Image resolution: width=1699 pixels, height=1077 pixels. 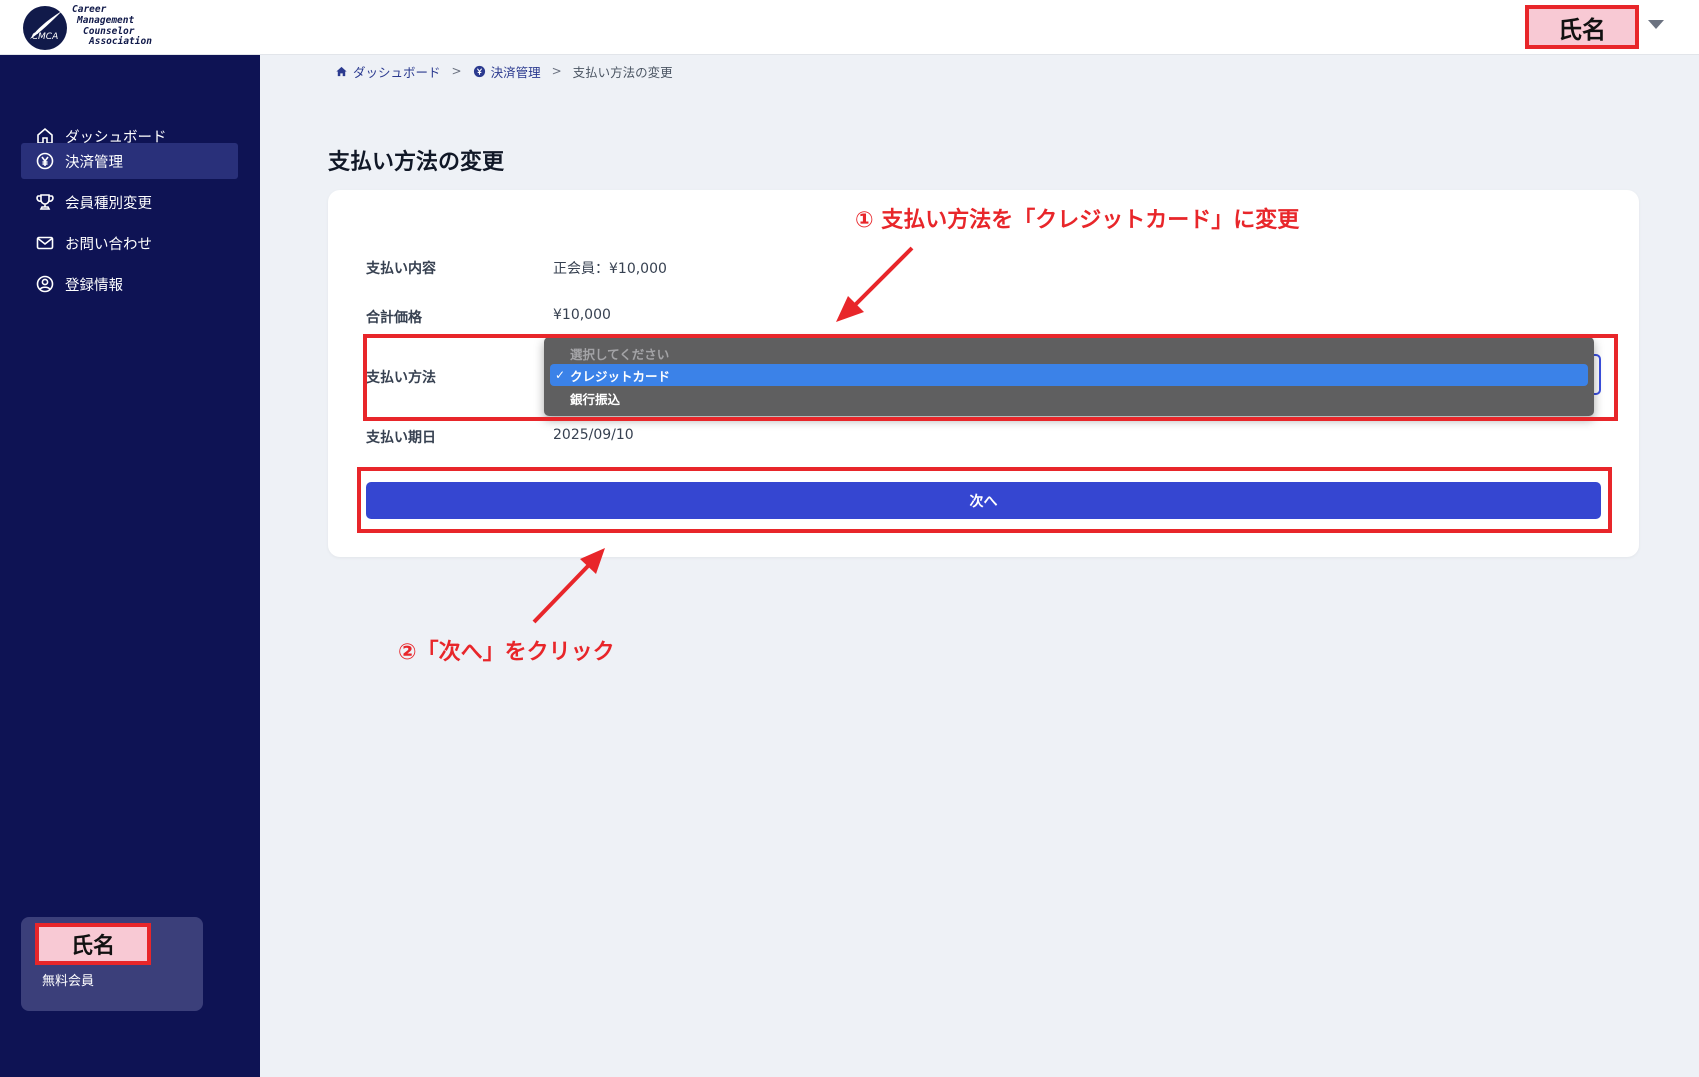 What do you see at coordinates (506, 652) in the screenshot?
I see `annotation-step2: ②「次へ」をクリック` at bounding box center [506, 652].